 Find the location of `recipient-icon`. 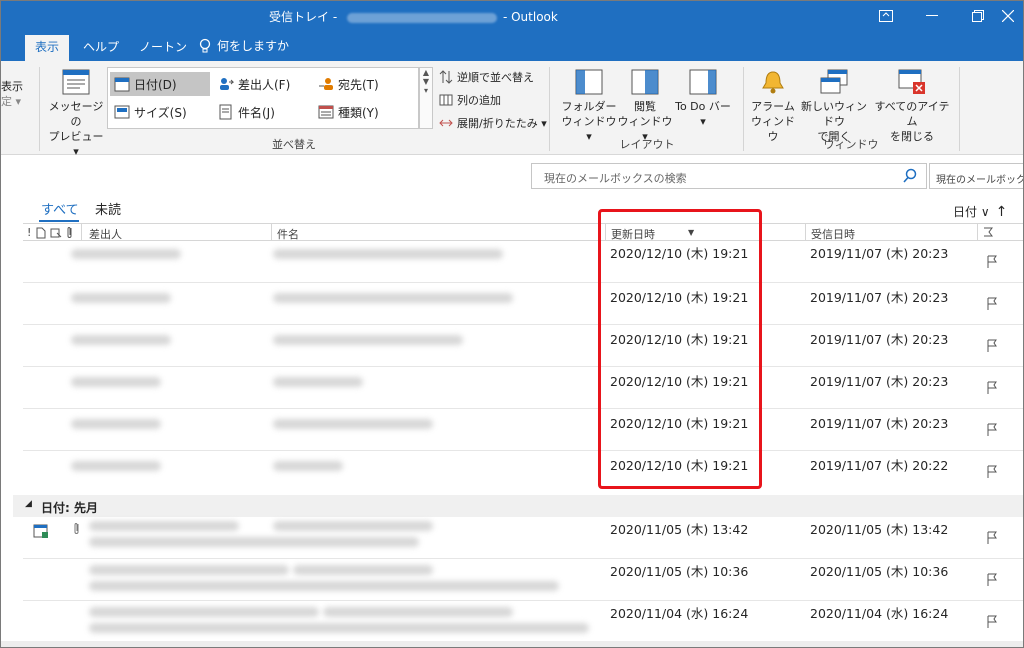

recipient-icon is located at coordinates (326, 84).